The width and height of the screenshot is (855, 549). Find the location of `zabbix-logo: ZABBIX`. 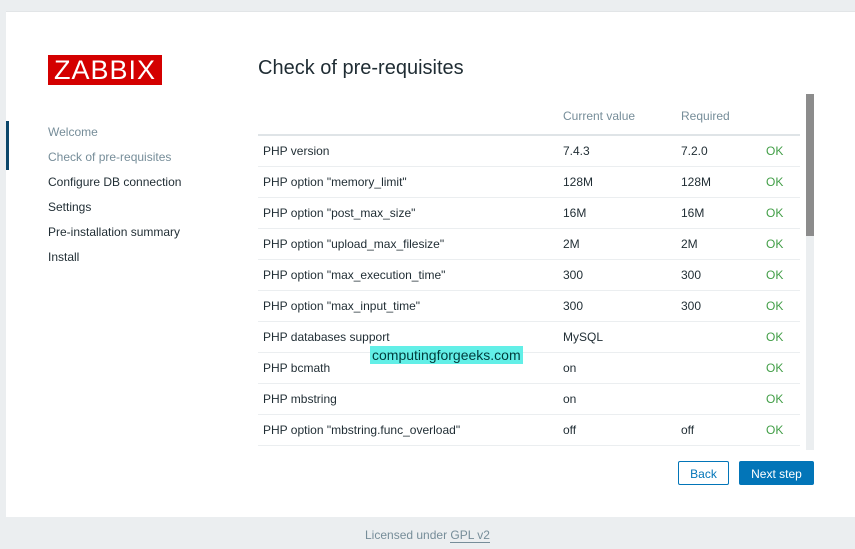

zabbix-logo: ZABBIX is located at coordinates (105, 70).